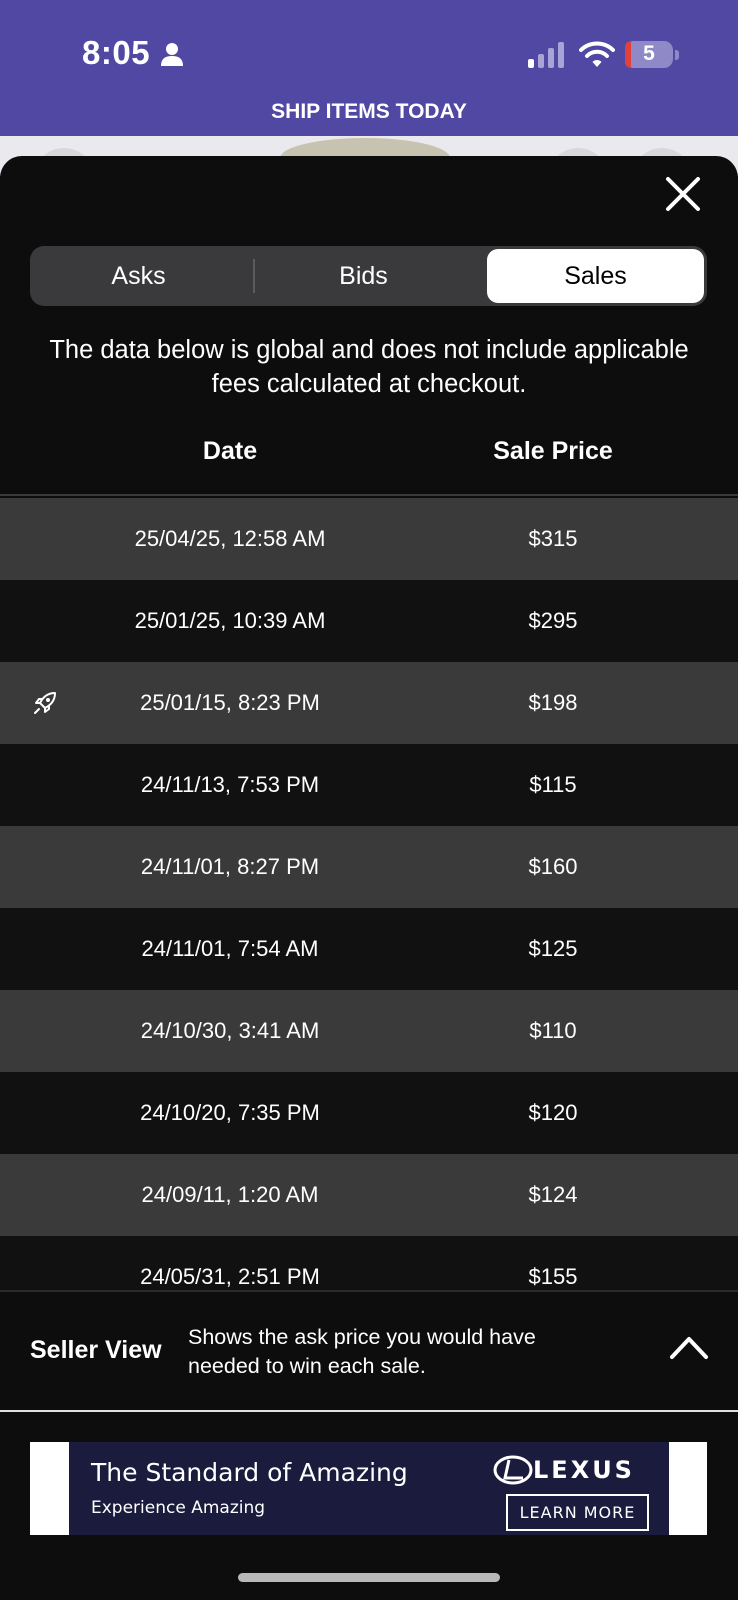  I want to click on column-header-sale-price: Sale Price, so click(553, 451).